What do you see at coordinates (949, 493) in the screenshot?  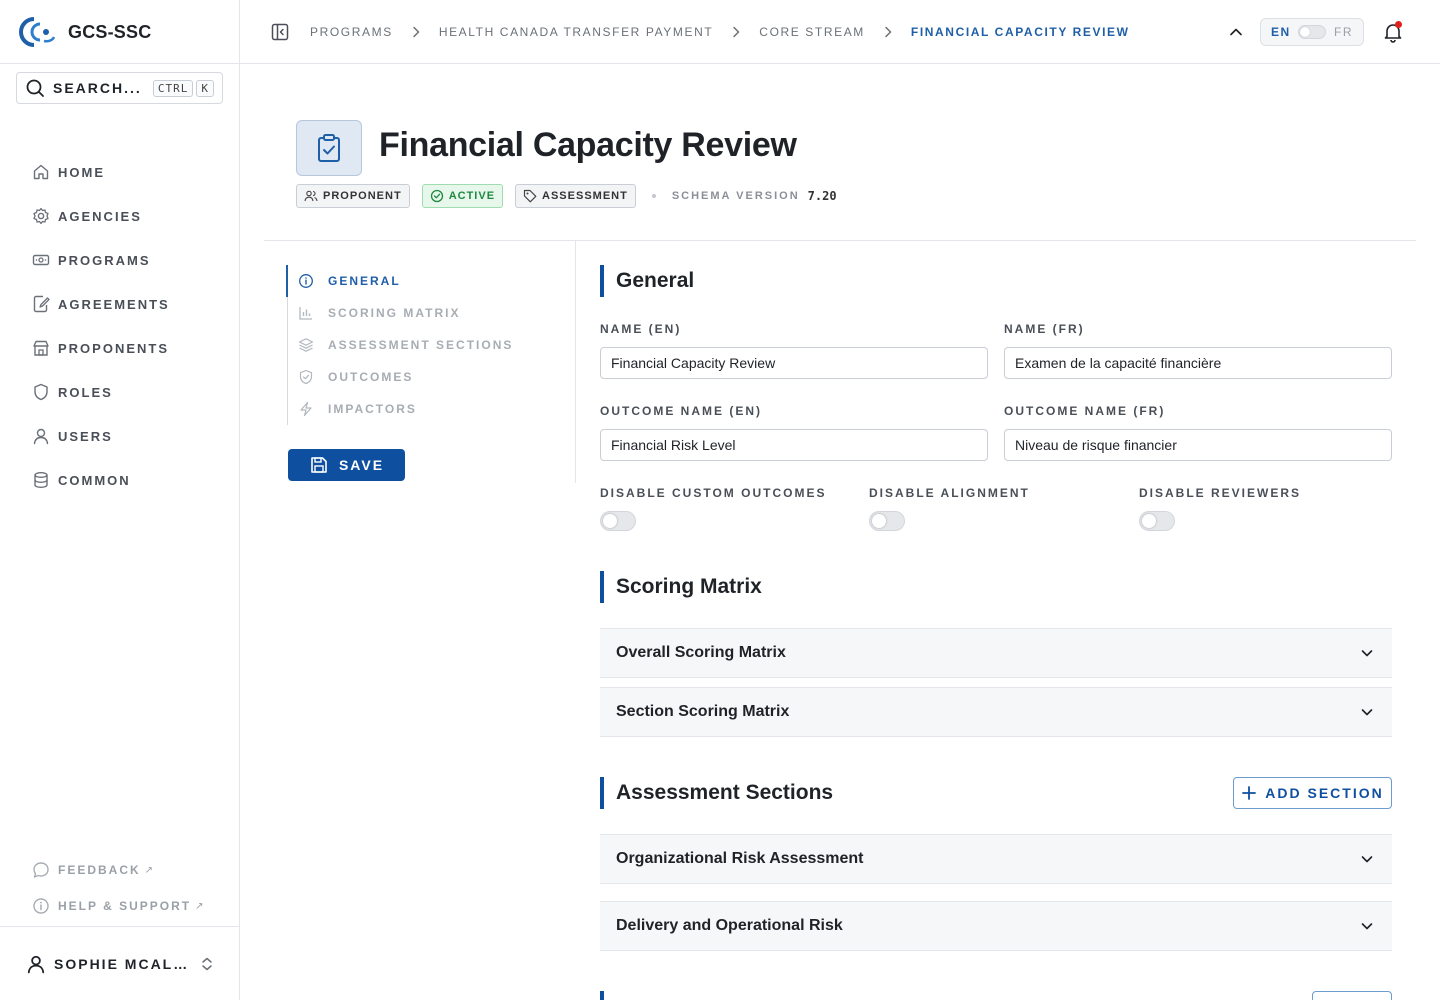 I see `disable-alignment-label: DISABLE ALIGNMENT` at bounding box center [949, 493].